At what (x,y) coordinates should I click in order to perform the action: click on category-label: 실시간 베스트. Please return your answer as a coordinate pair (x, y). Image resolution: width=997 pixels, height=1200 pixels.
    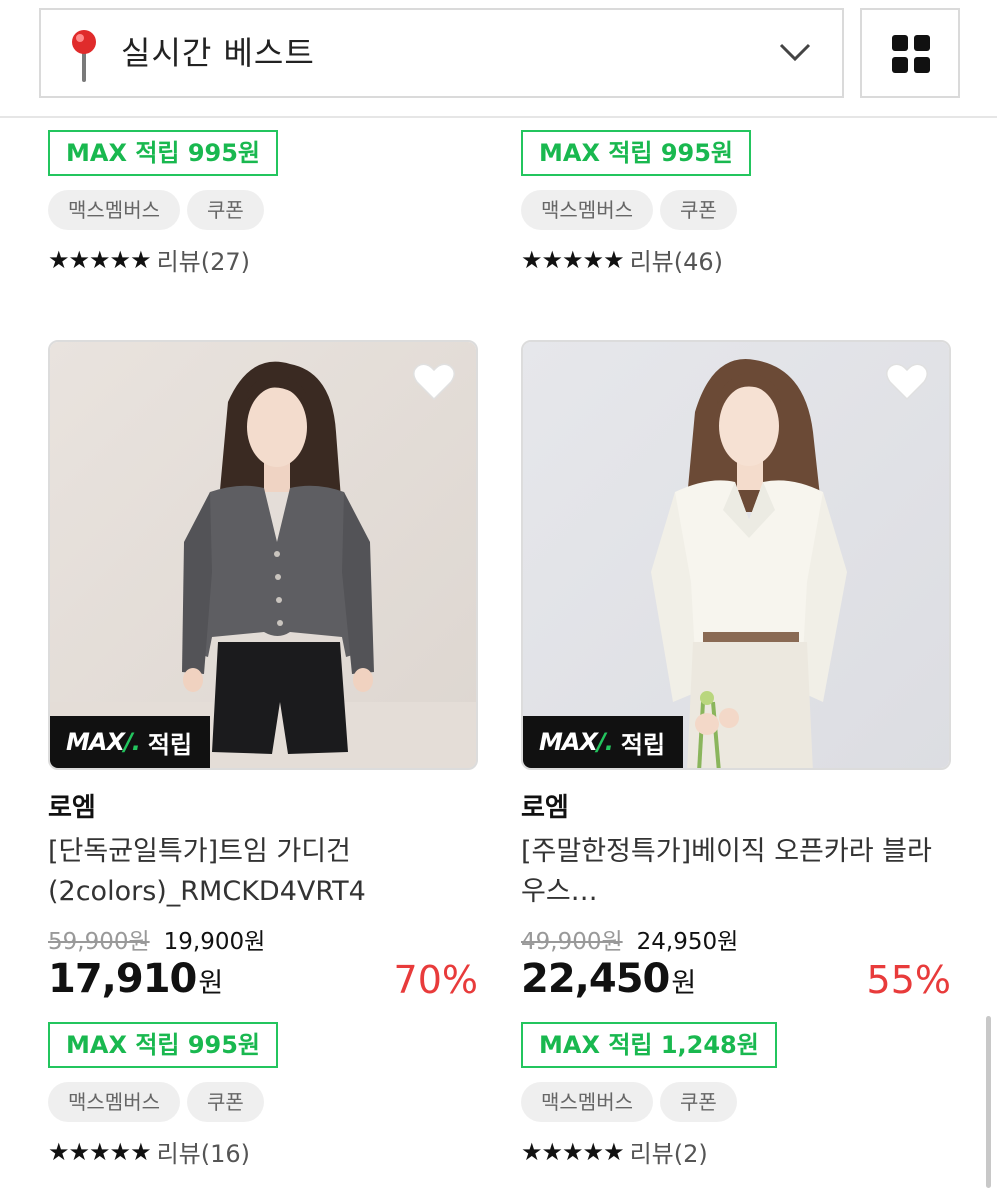
    Looking at the image, I should click on (218, 53).